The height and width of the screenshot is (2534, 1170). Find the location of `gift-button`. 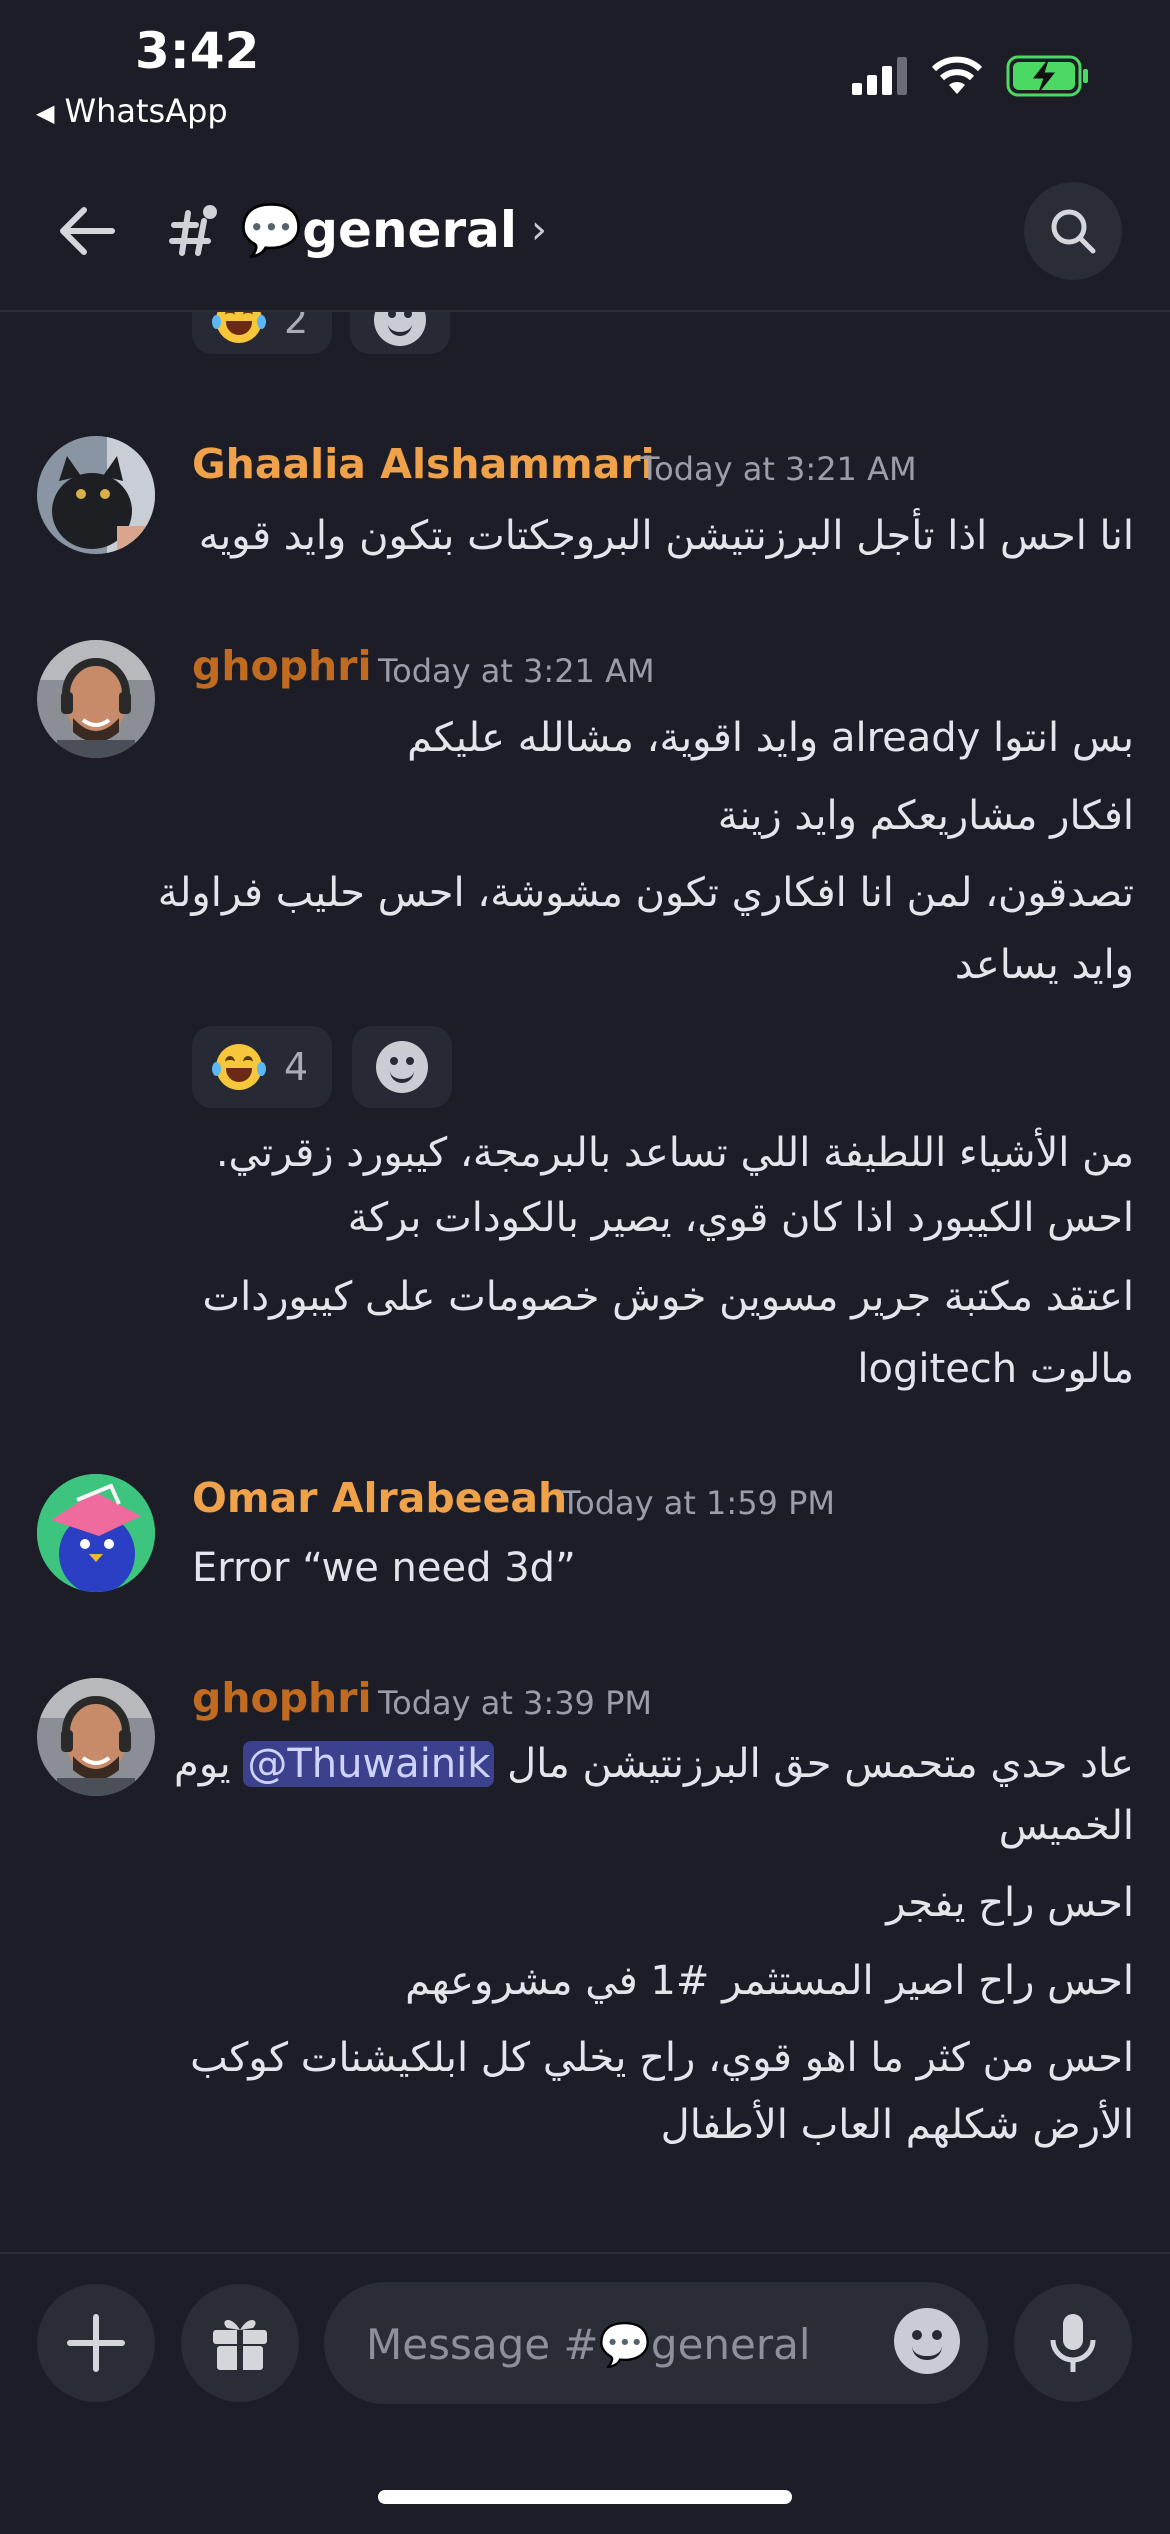

gift-button is located at coordinates (240, 2343).